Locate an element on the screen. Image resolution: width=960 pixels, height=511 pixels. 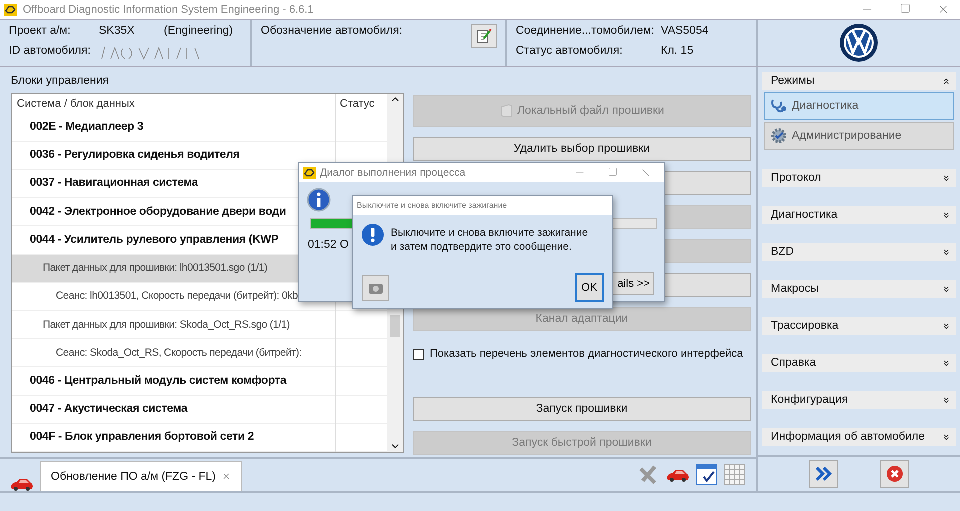
elapsed-time: 01:52 О is located at coordinates (328, 245).